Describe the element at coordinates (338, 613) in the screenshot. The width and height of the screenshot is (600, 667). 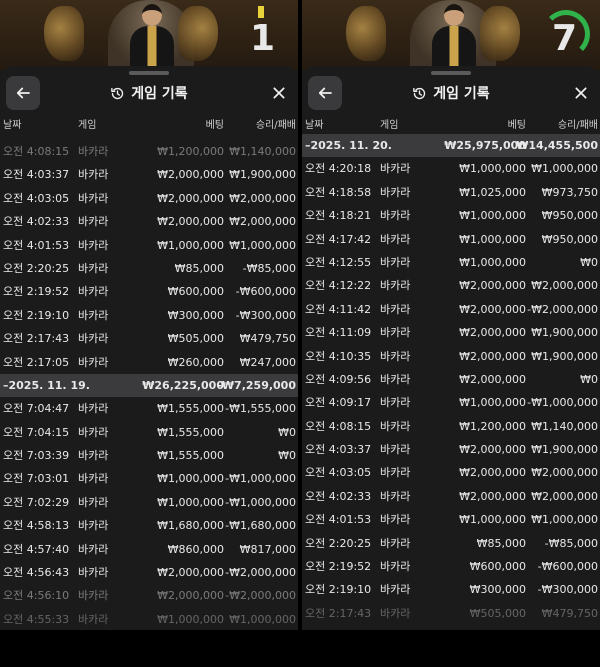
I see `cell-date: 오전 2:17:43` at that location.